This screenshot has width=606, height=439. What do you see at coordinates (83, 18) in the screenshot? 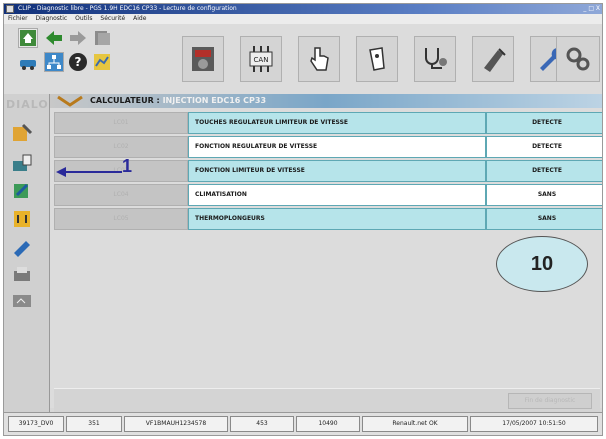
I see `menu-outils: Outils` at bounding box center [83, 18].